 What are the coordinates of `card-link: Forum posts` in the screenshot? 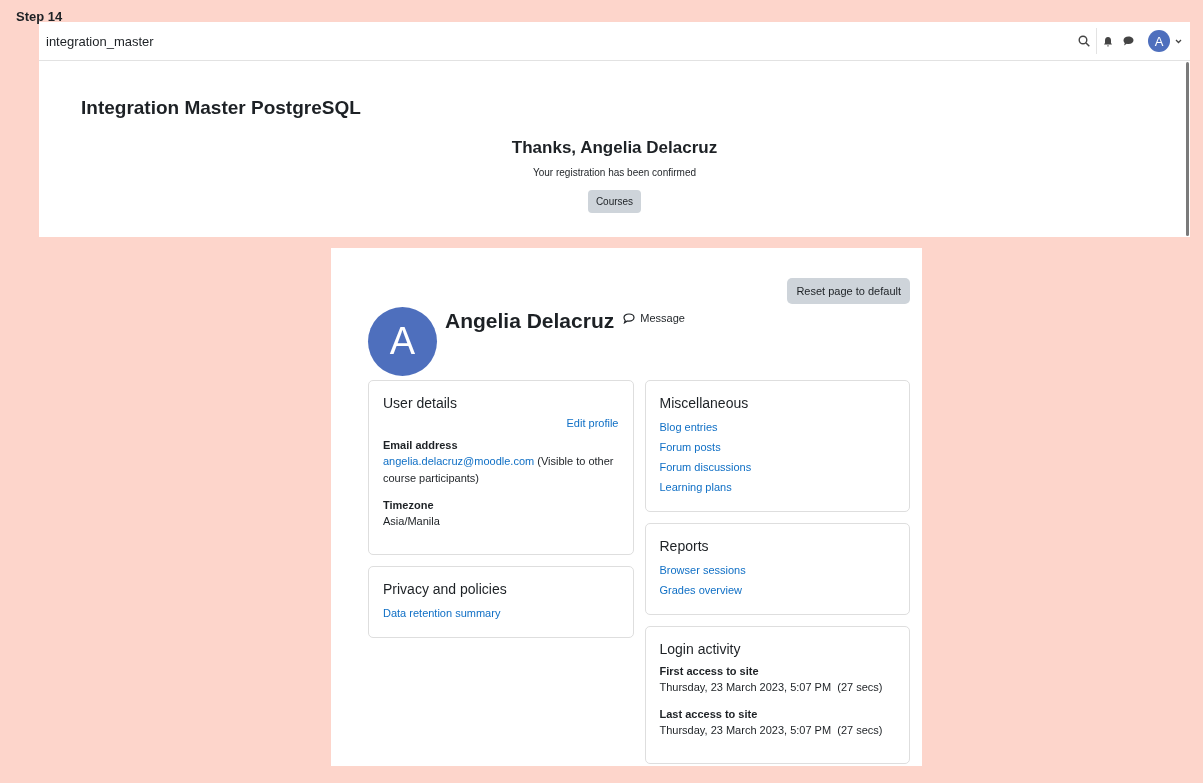 It's located at (777, 447).